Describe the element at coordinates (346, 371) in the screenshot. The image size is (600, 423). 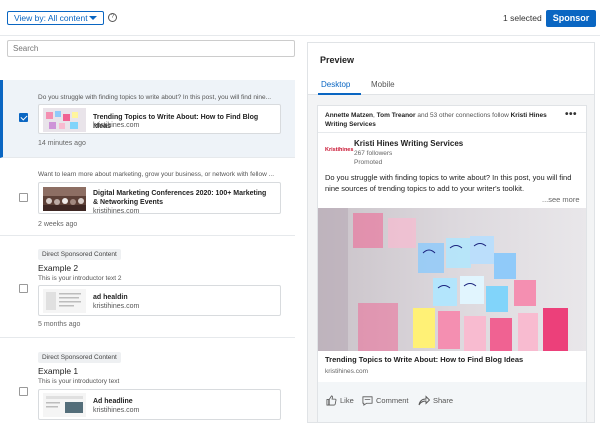
I see `link-domain: kristihines.com` at that location.